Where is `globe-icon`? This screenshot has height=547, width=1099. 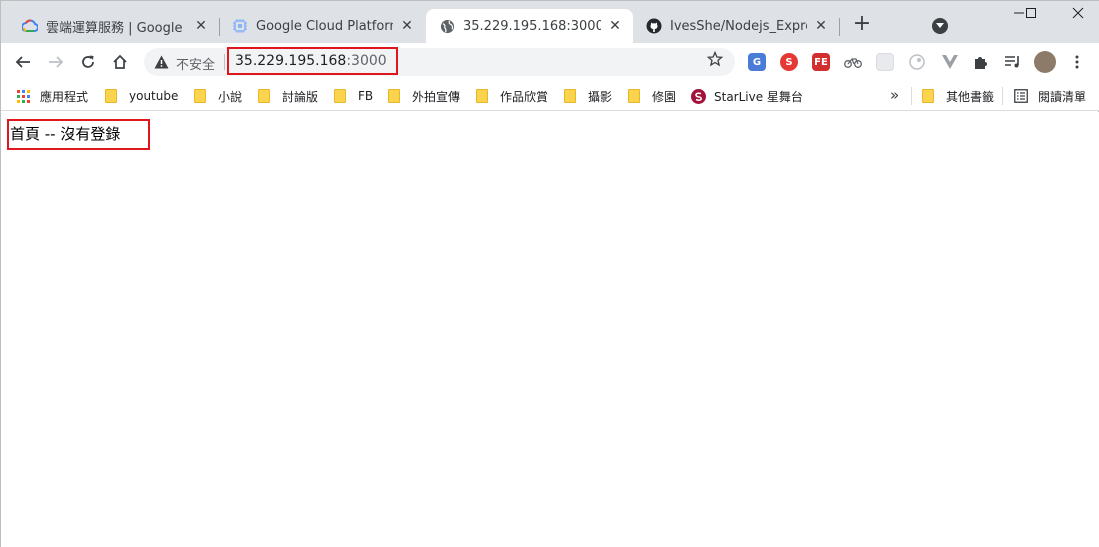
globe-icon is located at coordinates (447, 26).